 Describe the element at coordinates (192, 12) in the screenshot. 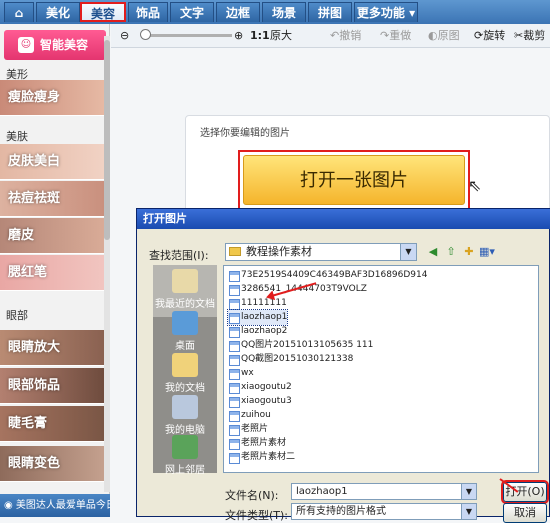

I see `tab-text: 文字` at that location.